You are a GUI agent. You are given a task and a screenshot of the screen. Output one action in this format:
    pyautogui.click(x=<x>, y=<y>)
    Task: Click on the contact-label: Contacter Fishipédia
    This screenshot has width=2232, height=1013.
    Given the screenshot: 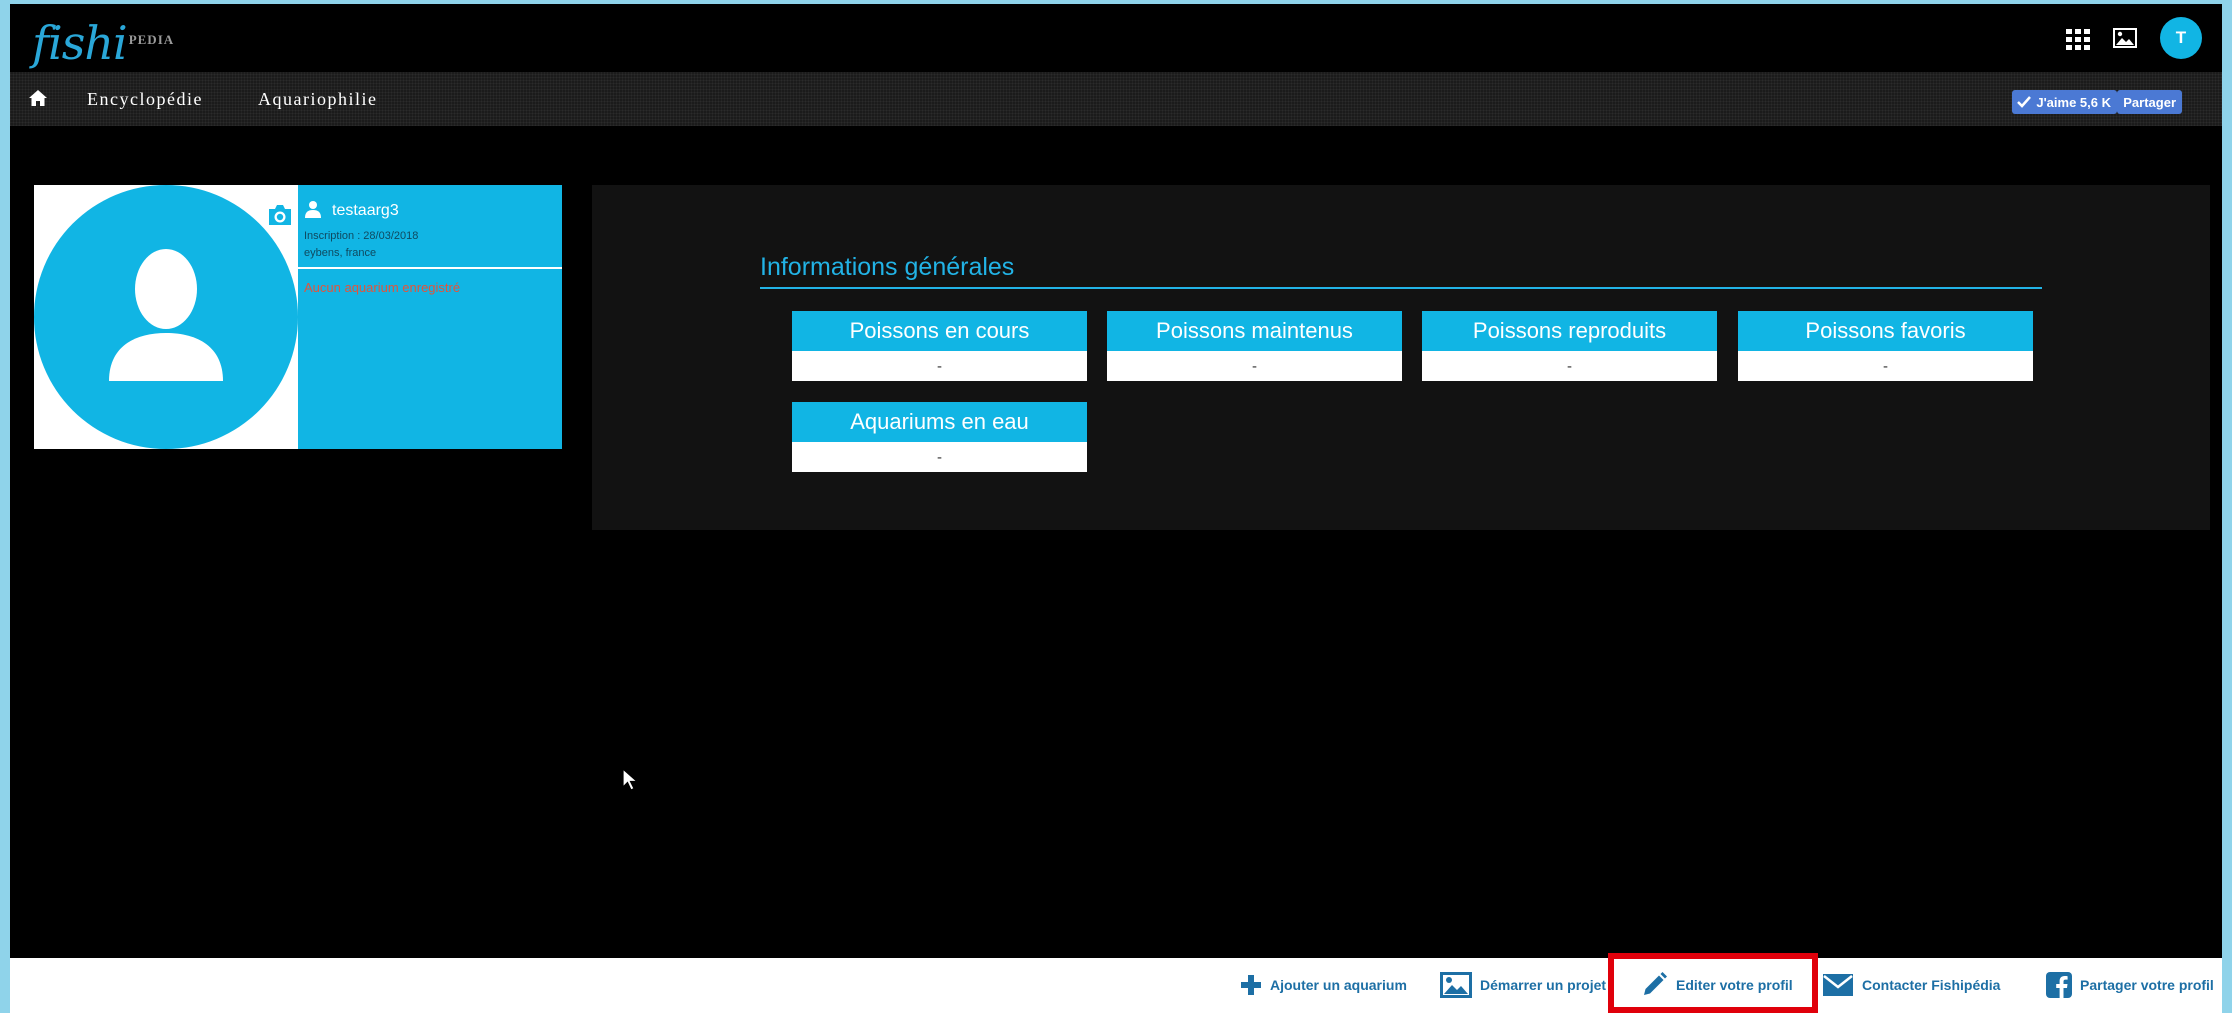 What is the action you would take?
    pyautogui.click(x=1931, y=985)
    